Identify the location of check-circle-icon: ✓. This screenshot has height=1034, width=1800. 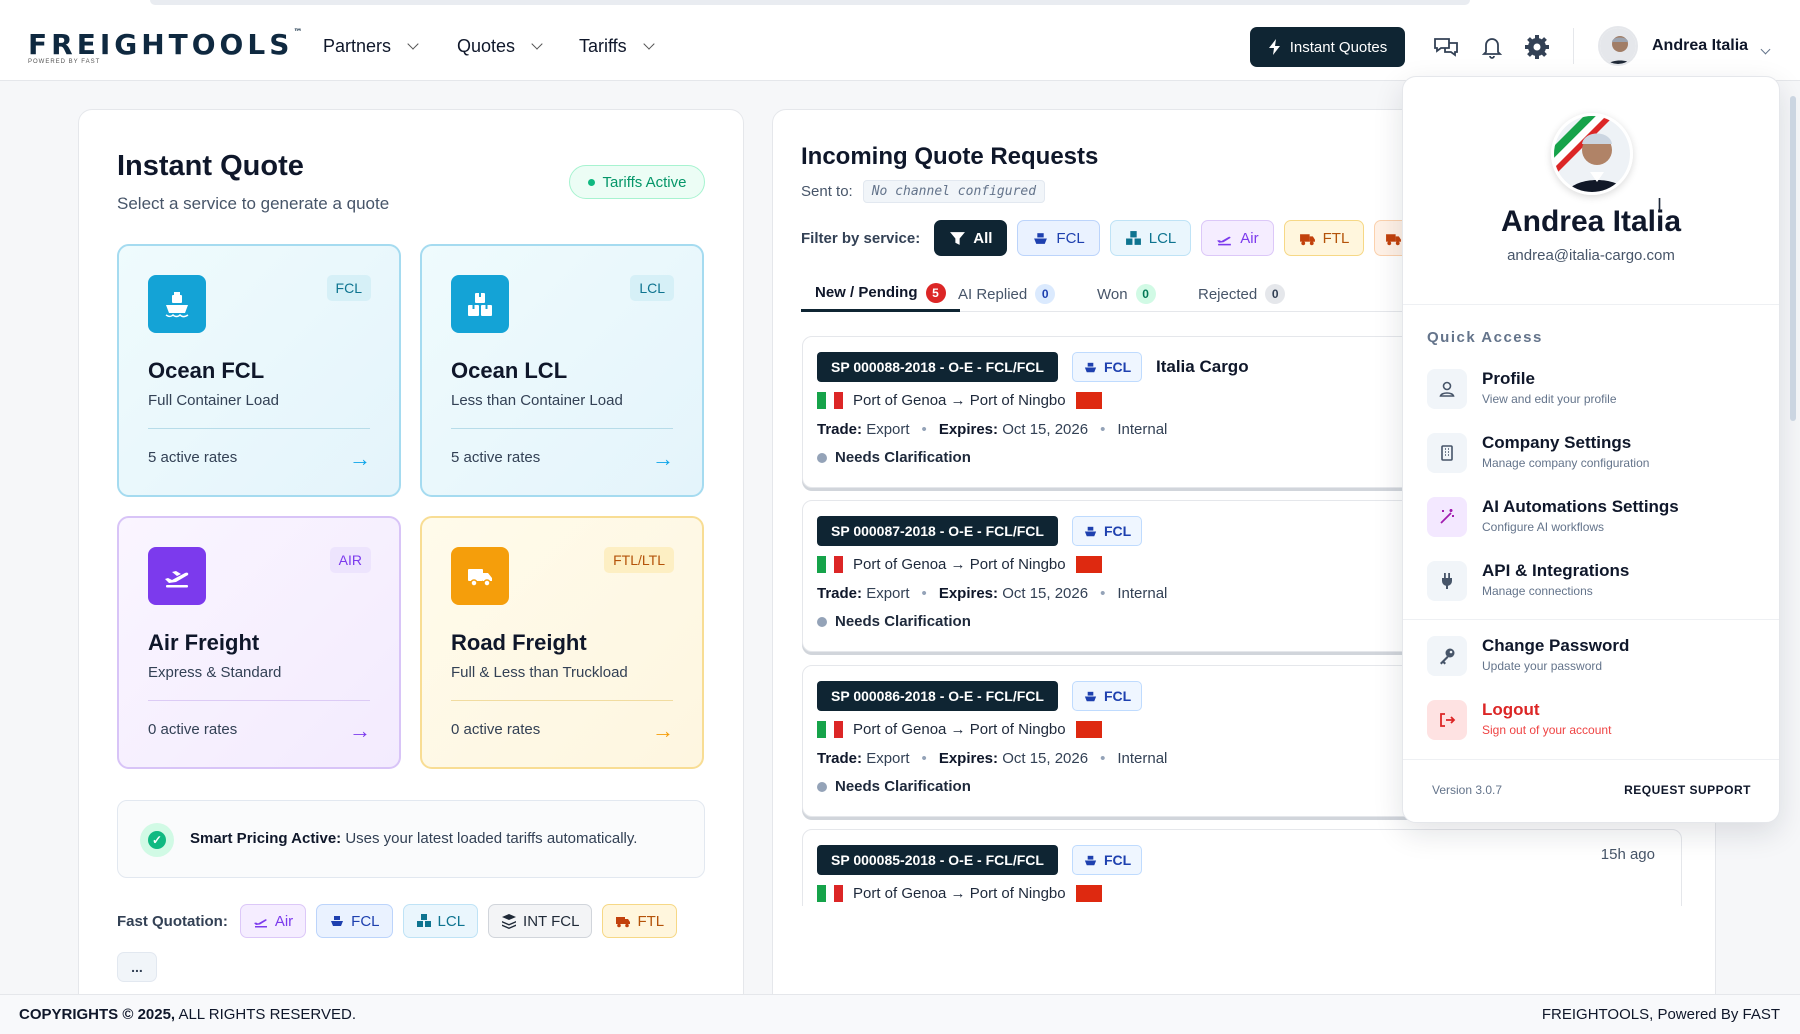
(157, 840).